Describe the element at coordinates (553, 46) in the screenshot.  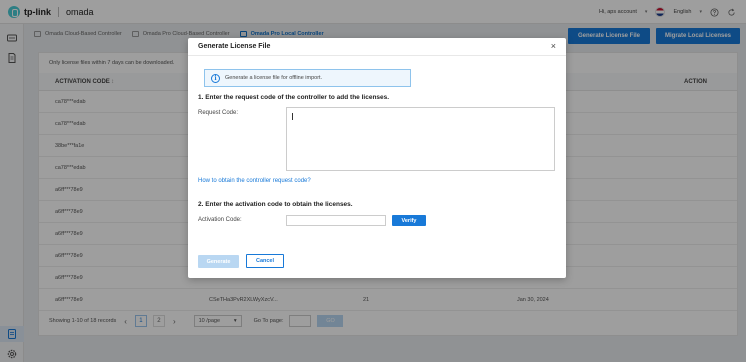
I see `close-icon: ×` at that location.